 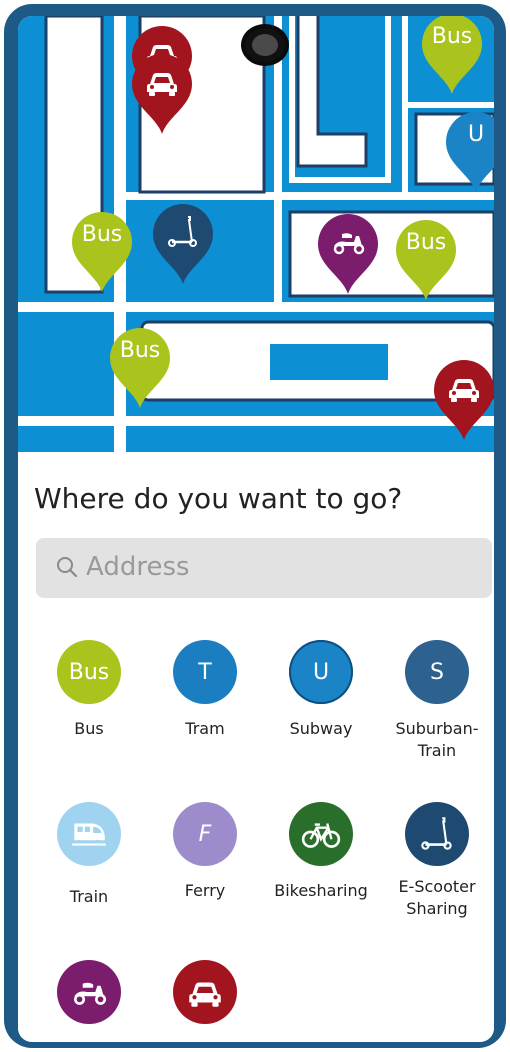 What do you see at coordinates (205, 1040) in the screenshot?
I see `mode-label: Carsharing` at bounding box center [205, 1040].